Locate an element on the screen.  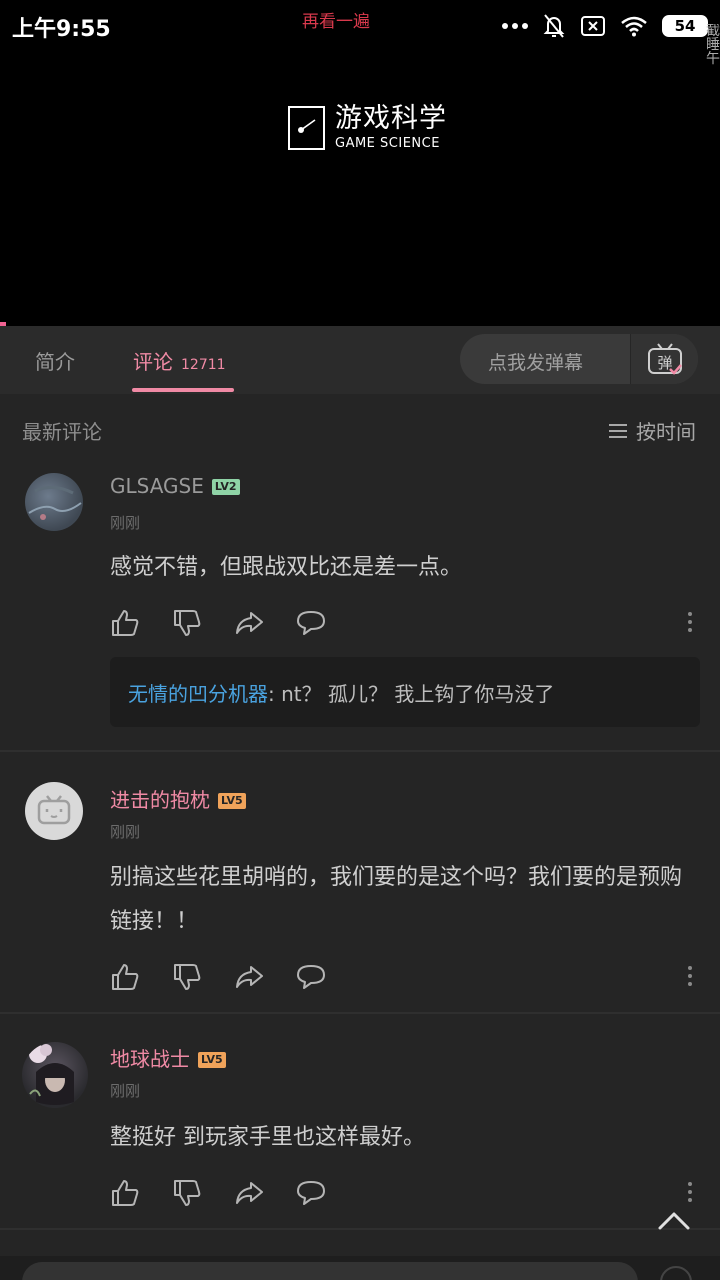
comment-text: 整挺好 到玩家手里也这样最好。 is located at coordinates (267, 1137).